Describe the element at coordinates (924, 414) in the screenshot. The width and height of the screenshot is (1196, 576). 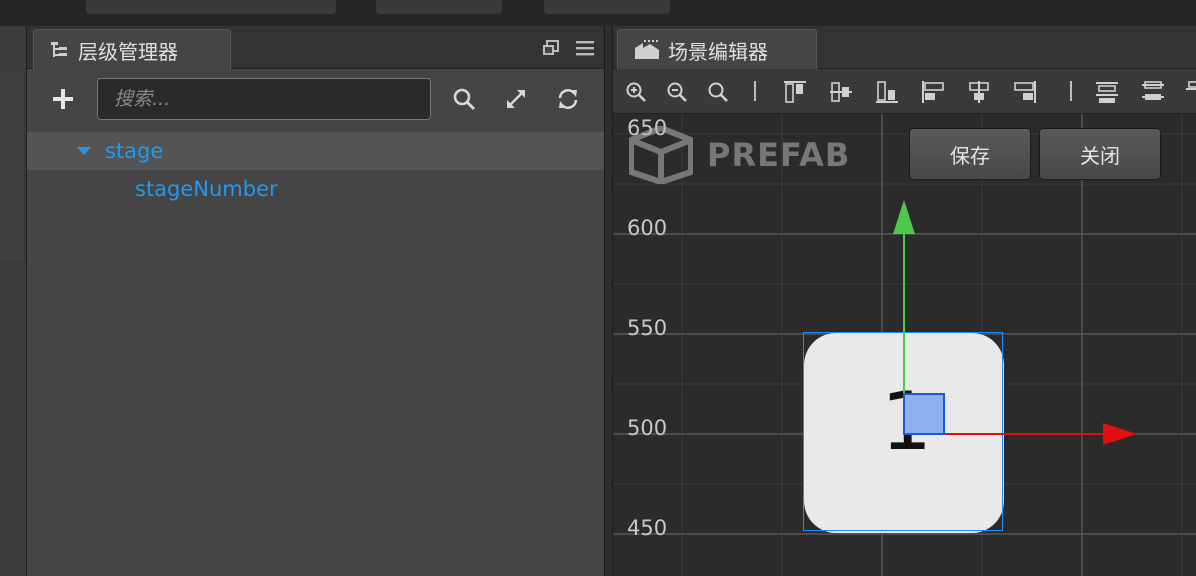
I see `xy-move-handle` at that location.